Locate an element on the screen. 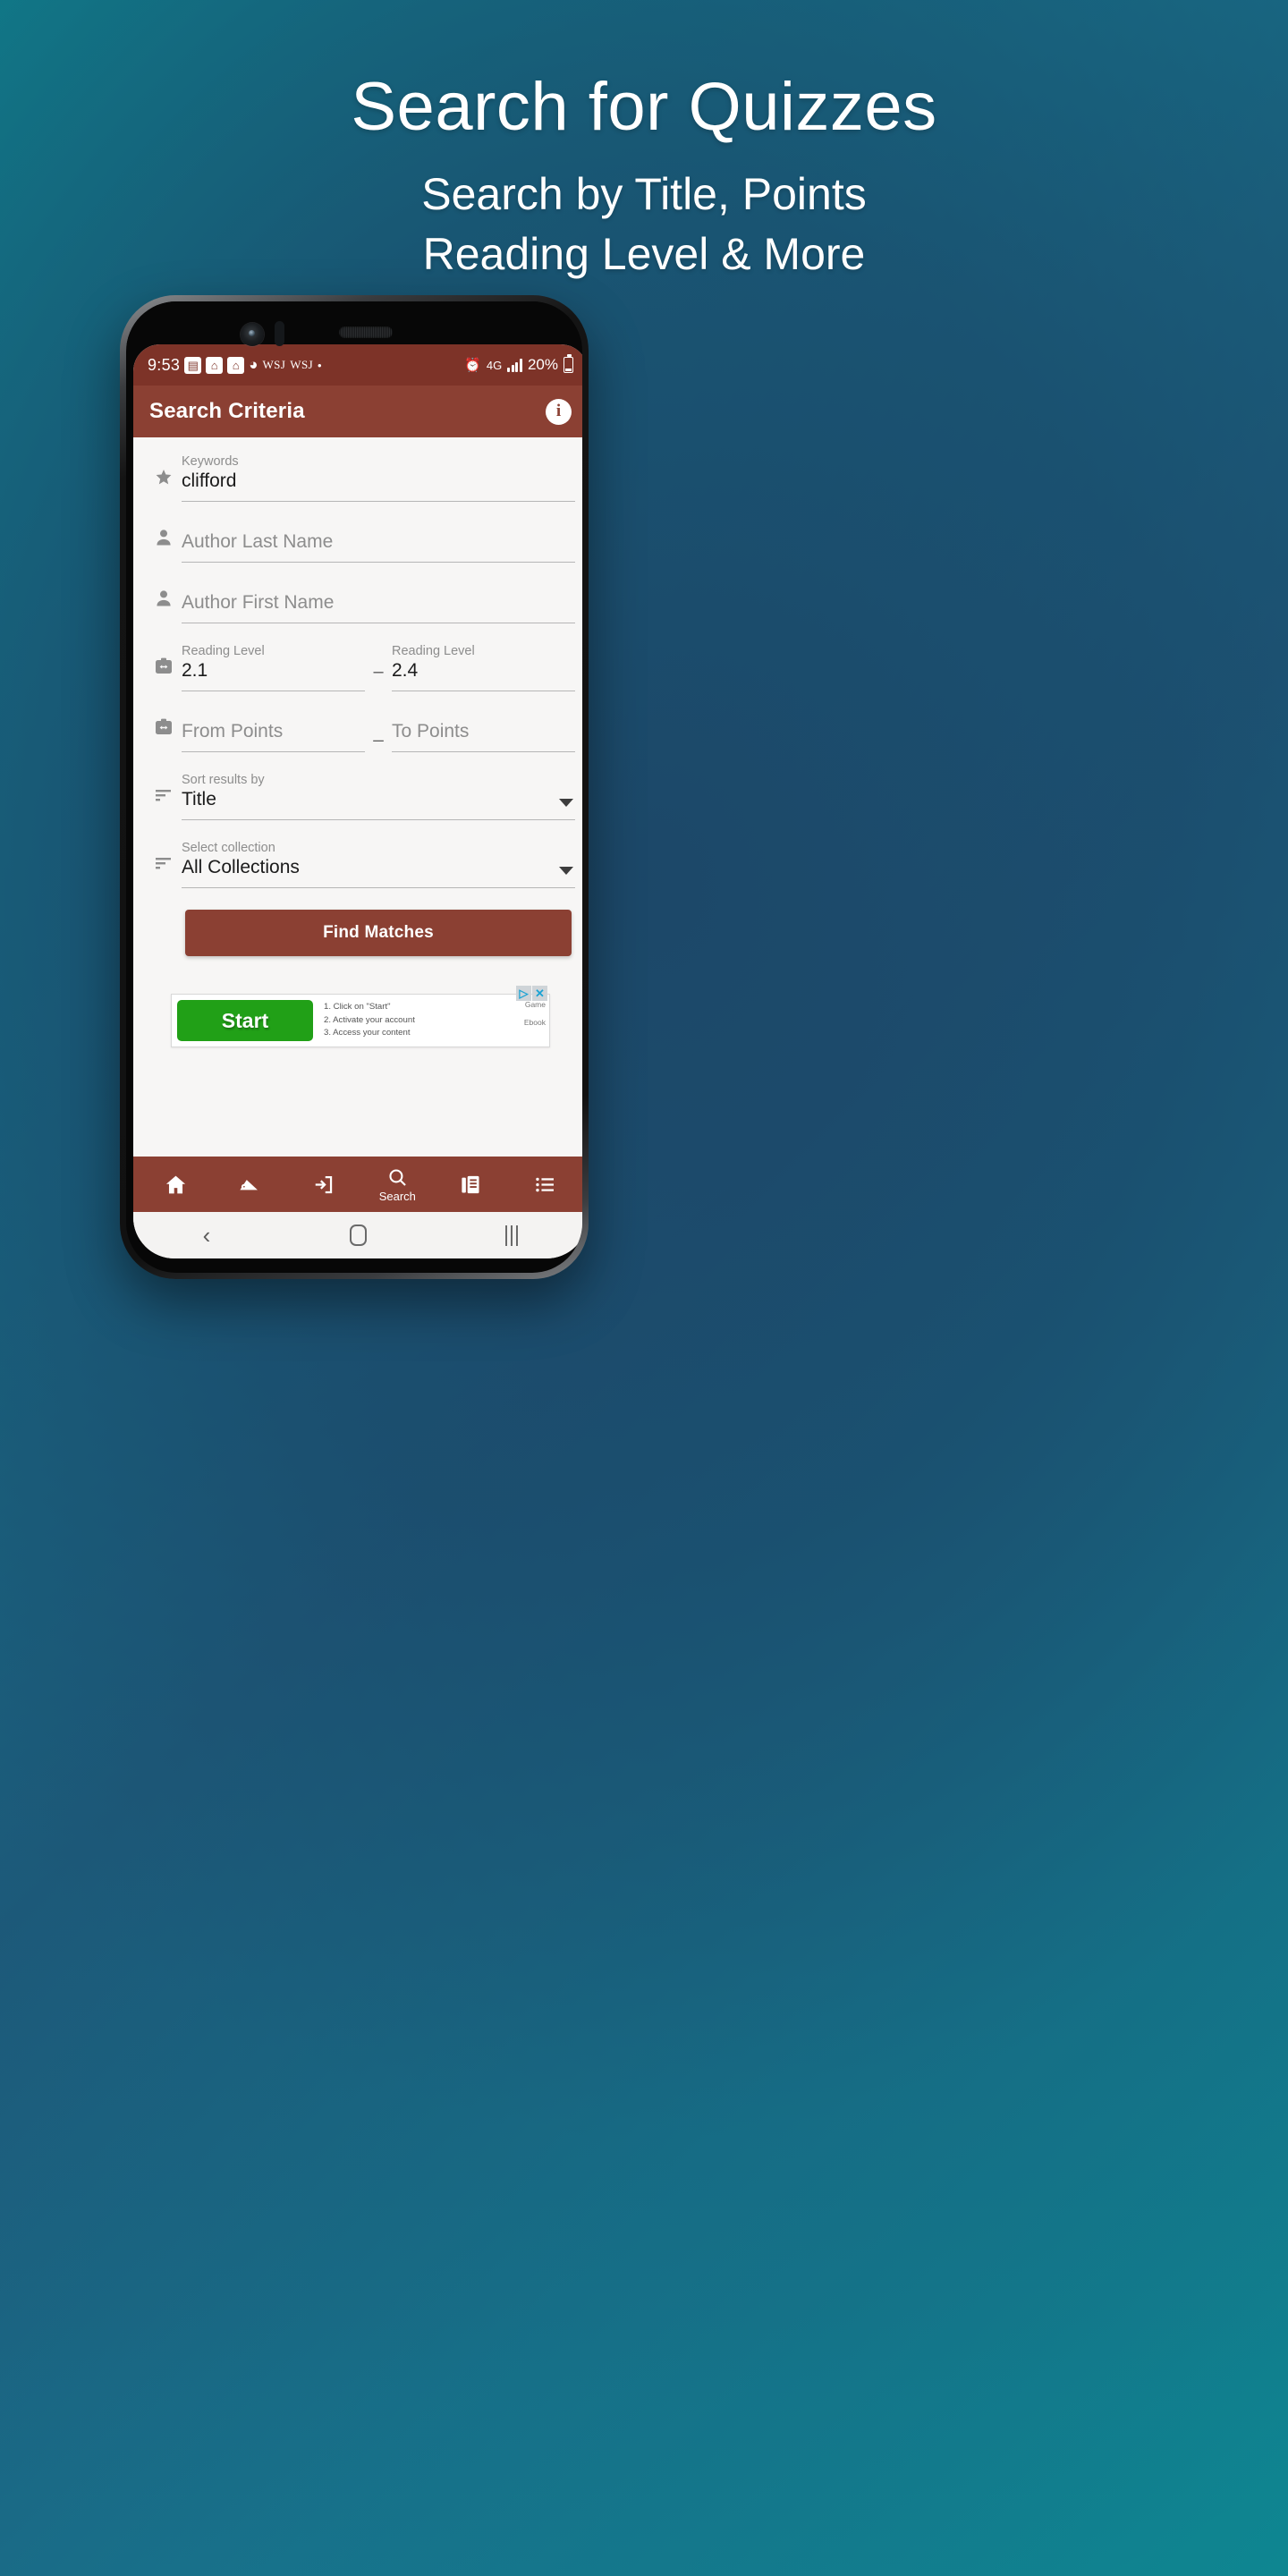 Image resolution: width=1288 pixels, height=2576 pixels. reading-level-to-input: 2.4 is located at coordinates (483, 675).